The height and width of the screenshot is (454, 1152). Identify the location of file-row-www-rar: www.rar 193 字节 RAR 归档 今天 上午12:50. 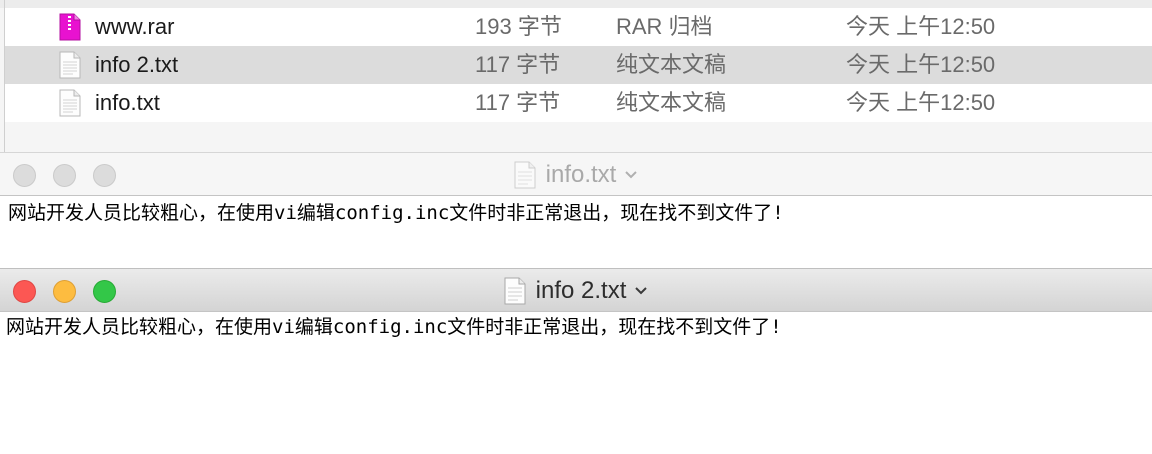
(578, 27).